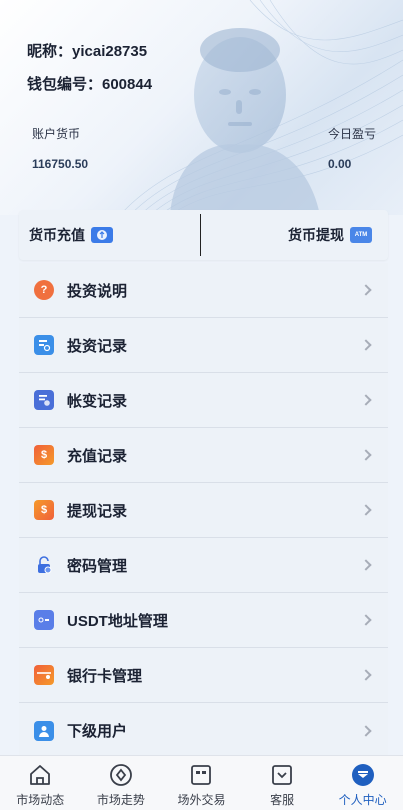  What do you see at coordinates (44, 455) in the screenshot?
I see `deposit-icon: $` at bounding box center [44, 455].